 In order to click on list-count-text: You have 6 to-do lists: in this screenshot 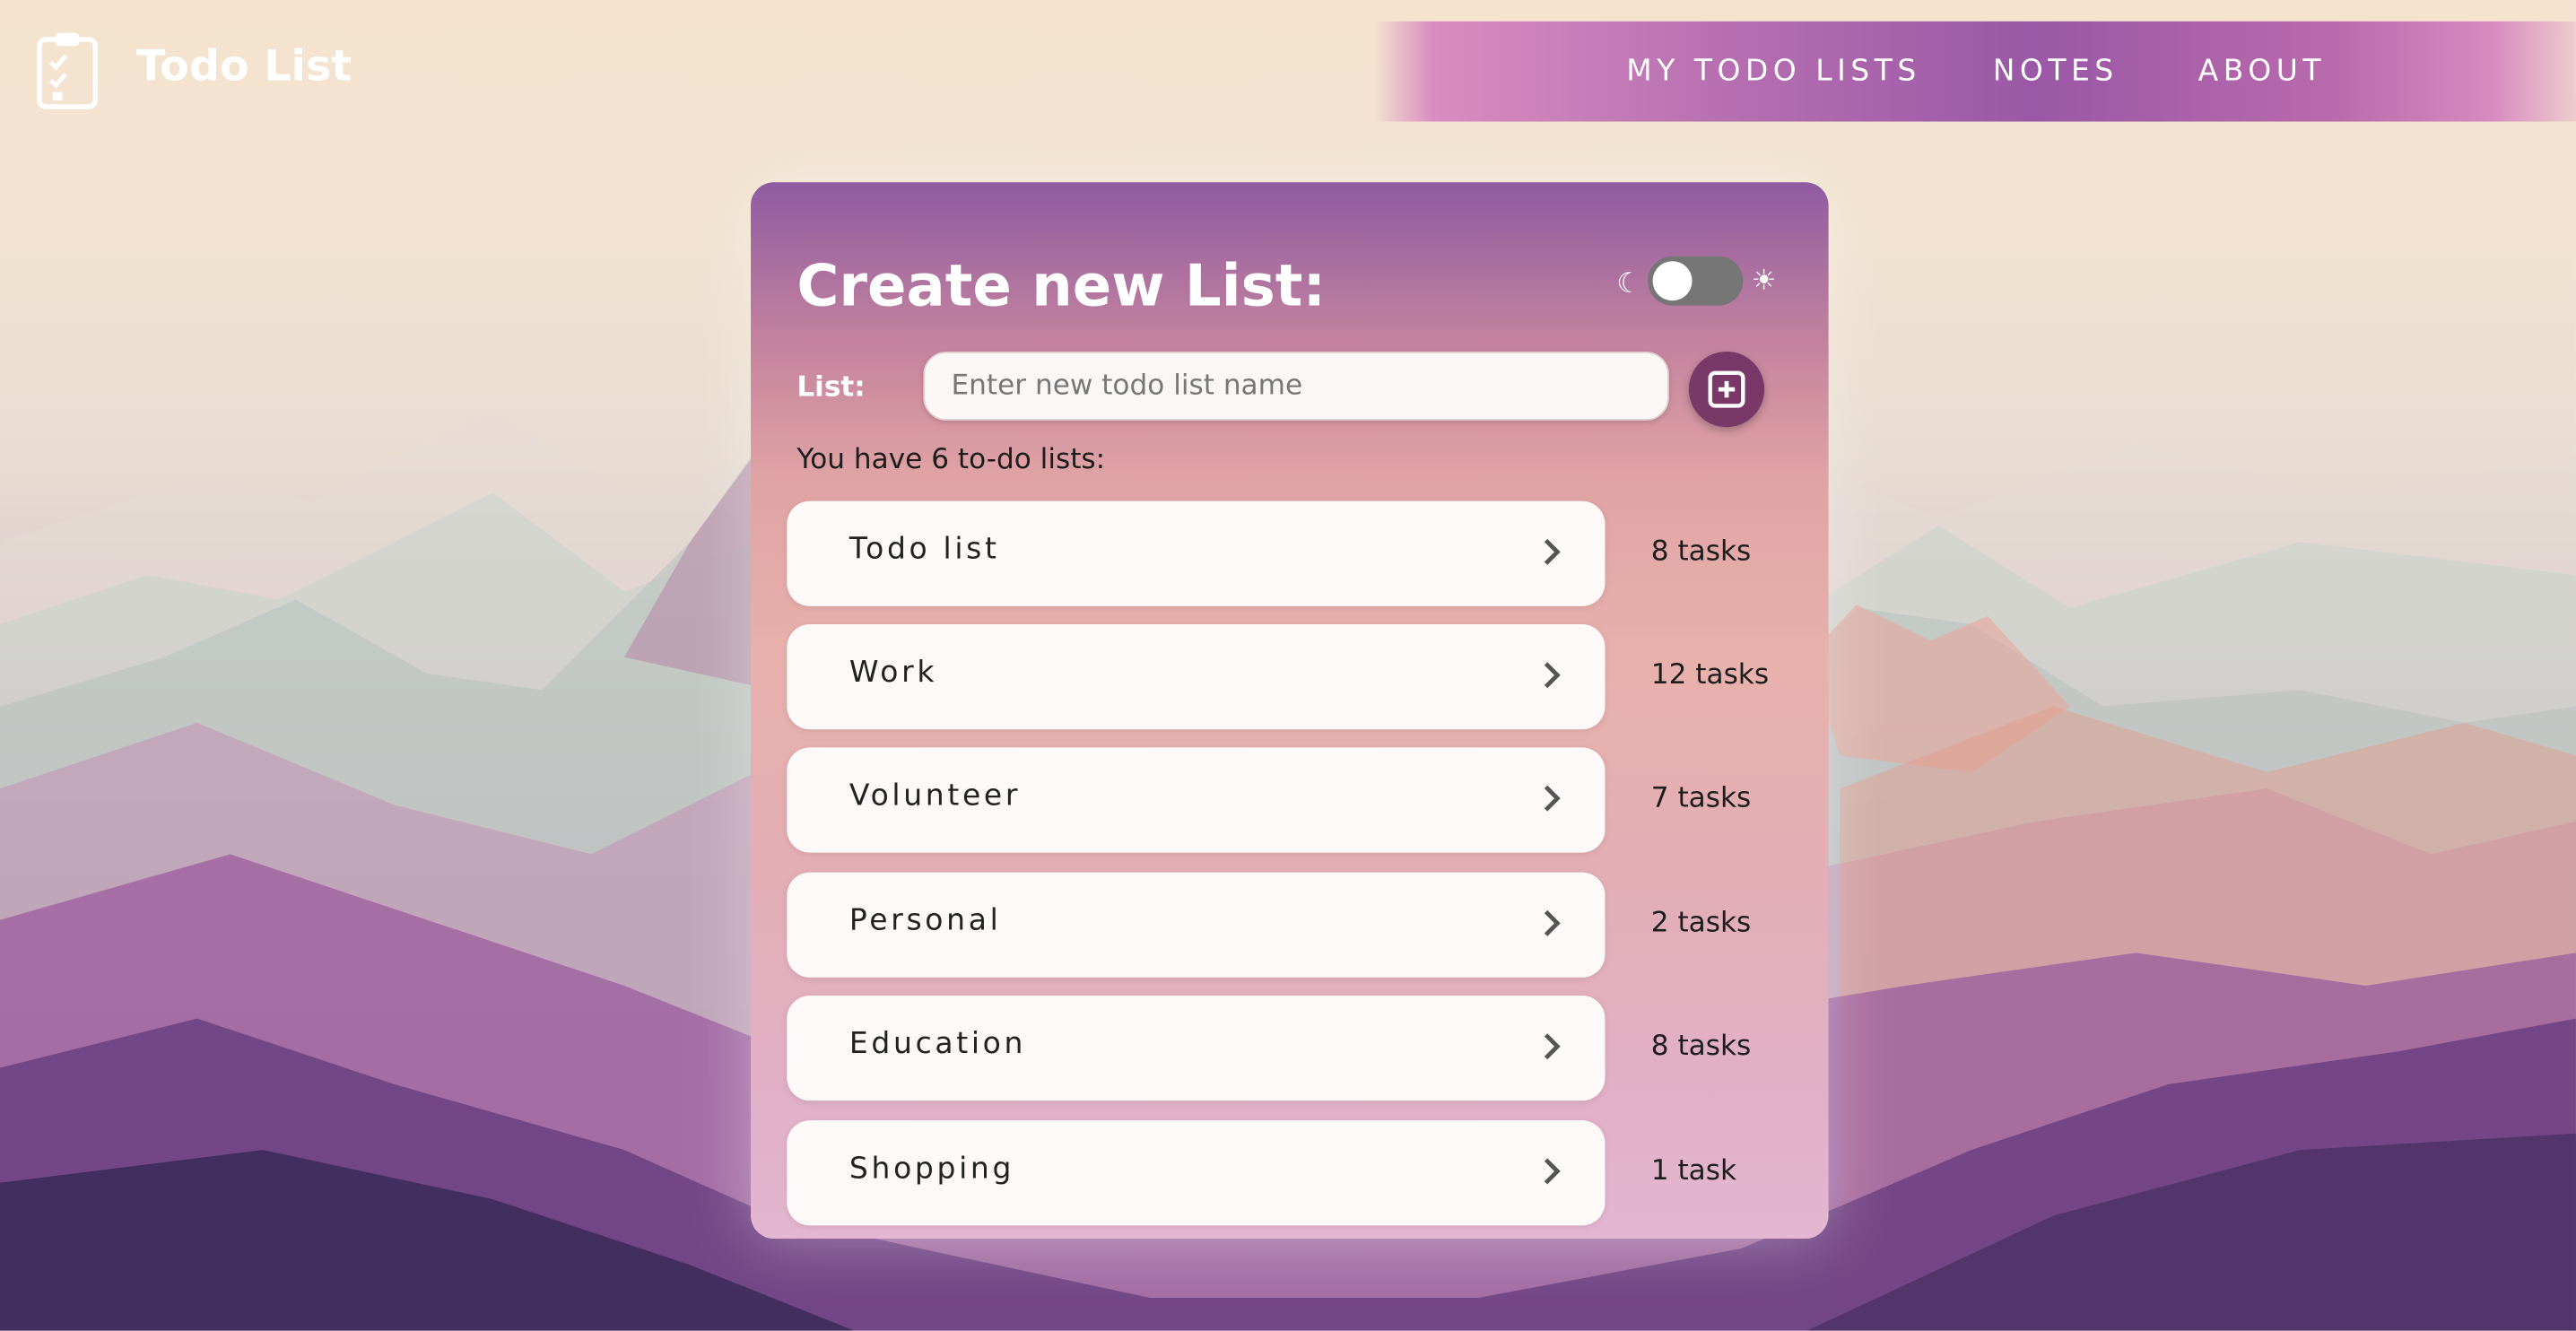, I will do `click(951, 460)`.